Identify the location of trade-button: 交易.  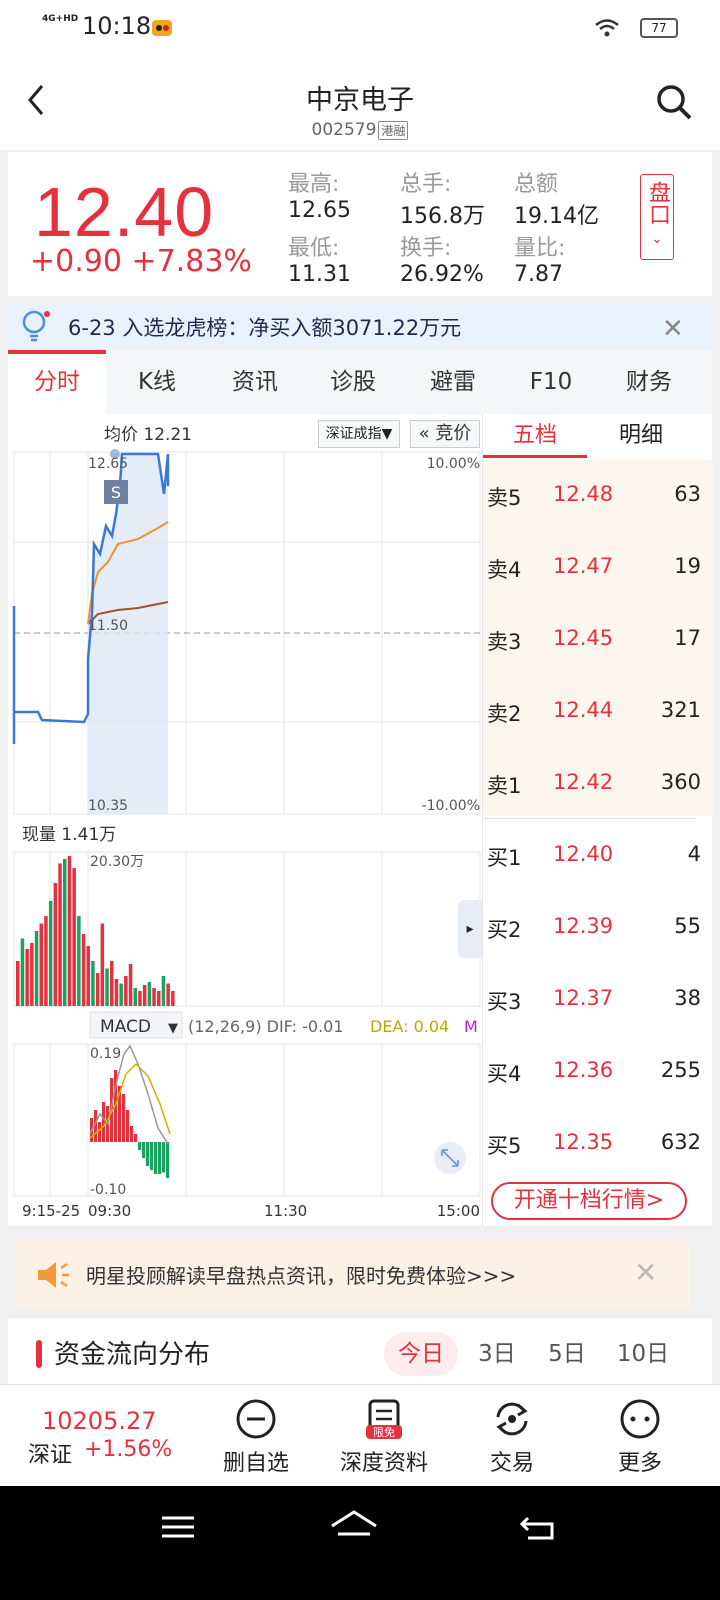
(512, 1438).